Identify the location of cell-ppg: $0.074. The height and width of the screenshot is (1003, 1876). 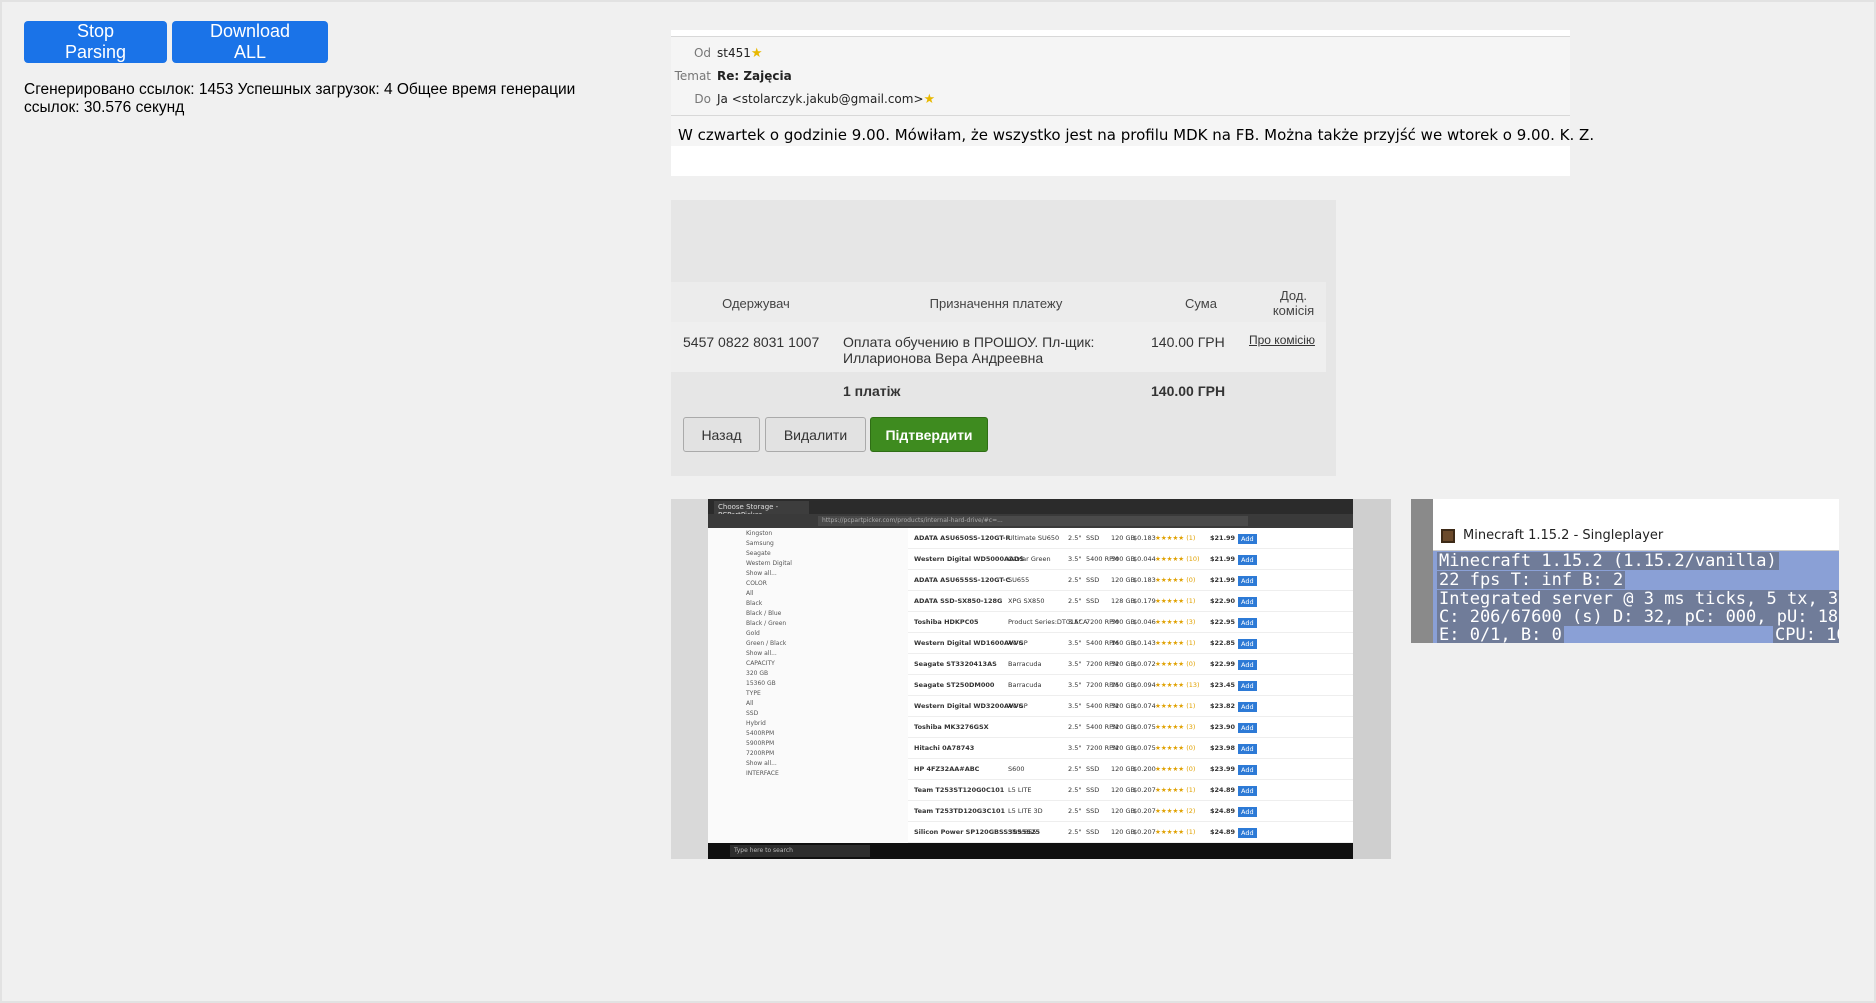
(1144, 706).